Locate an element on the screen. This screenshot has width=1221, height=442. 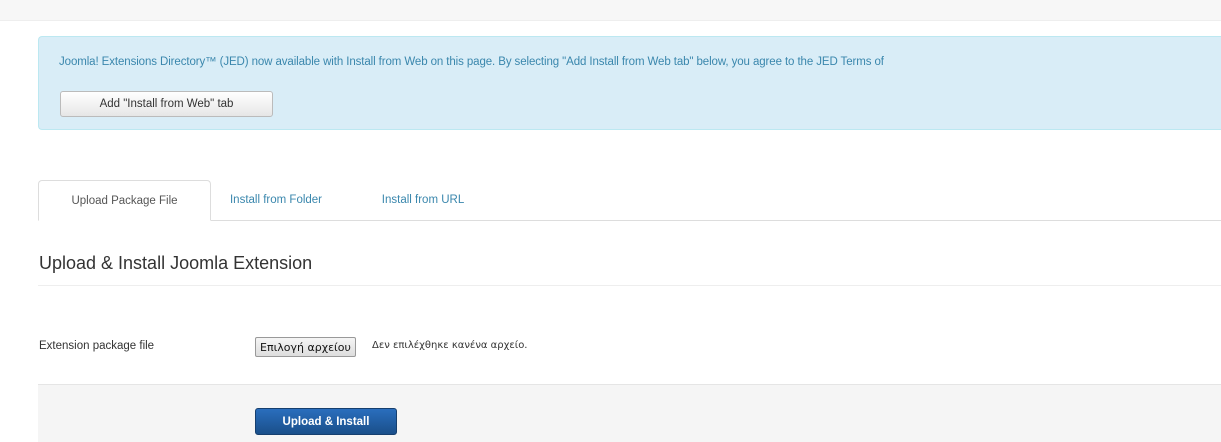
form-actions-bar: Upload & Install is located at coordinates (629, 413).